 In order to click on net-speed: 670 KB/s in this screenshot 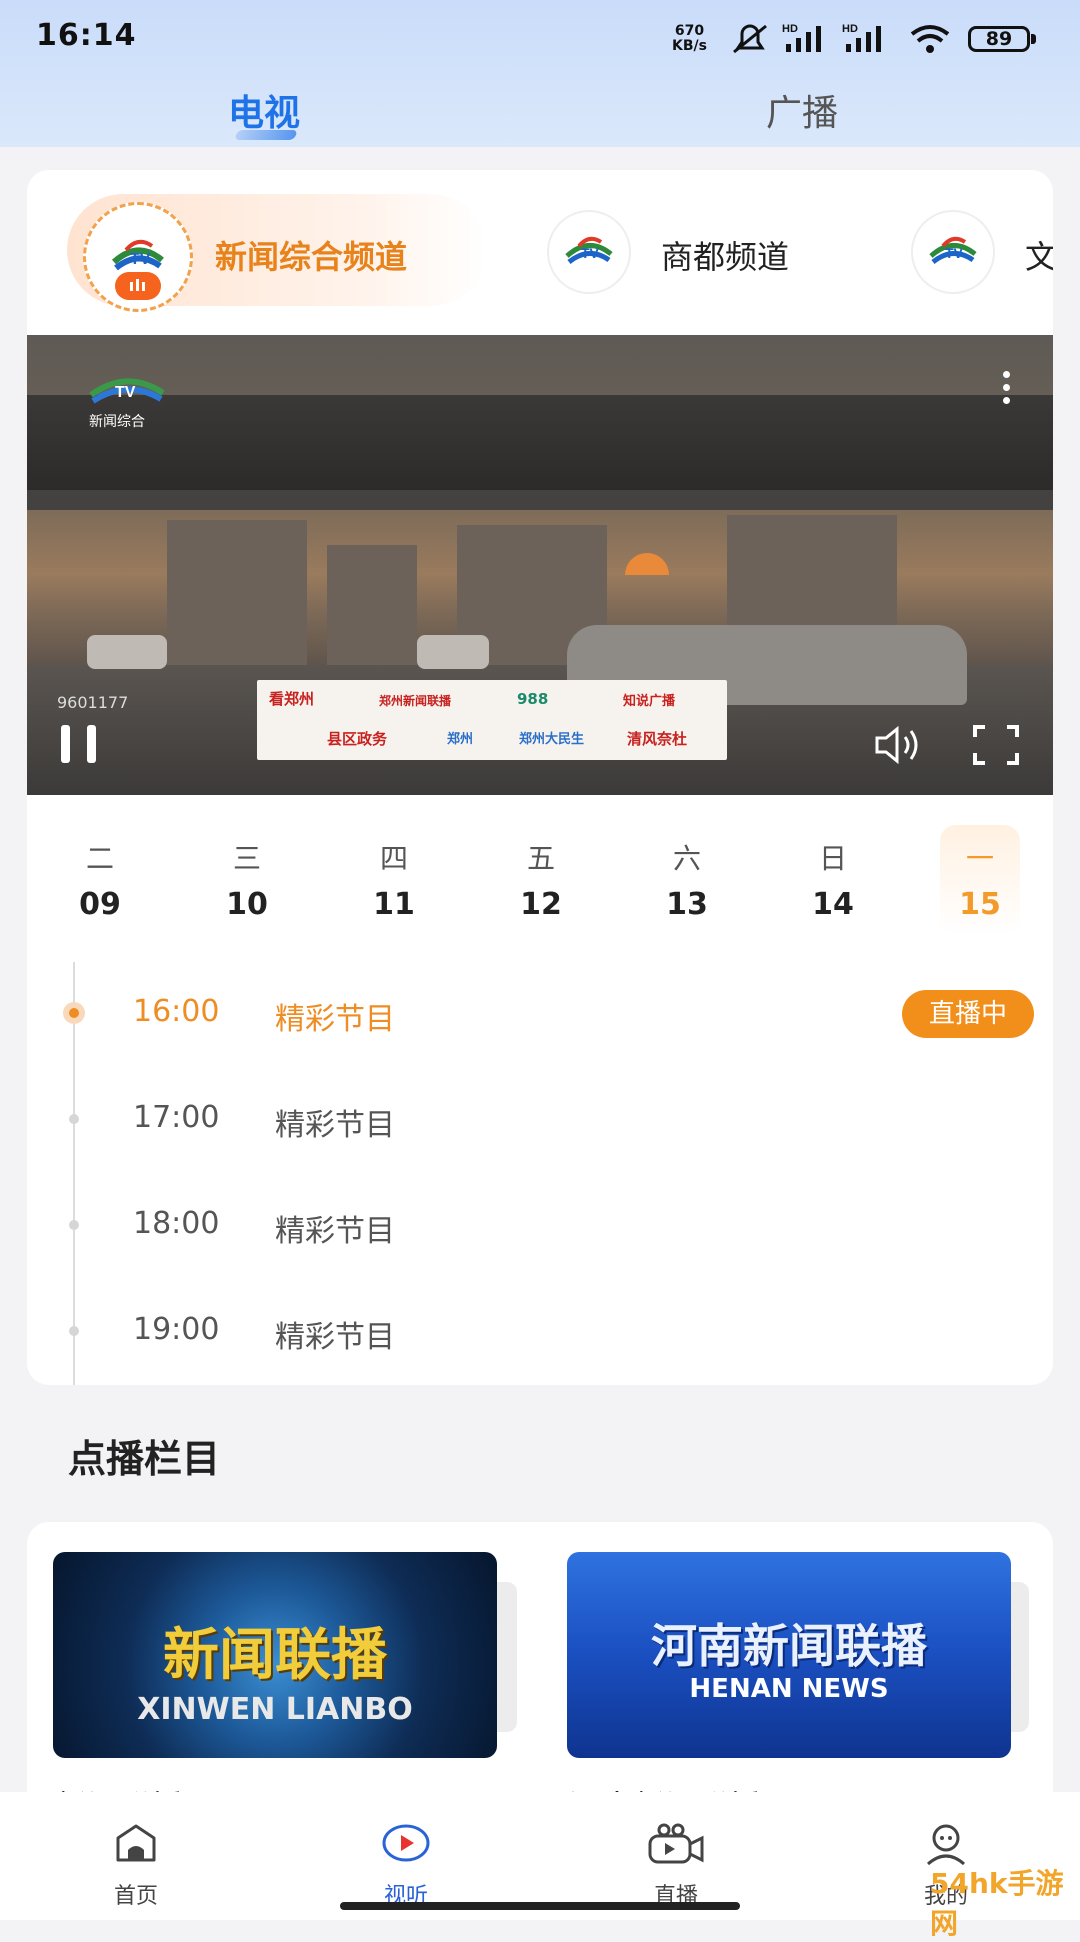, I will do `click(689, 39)`.